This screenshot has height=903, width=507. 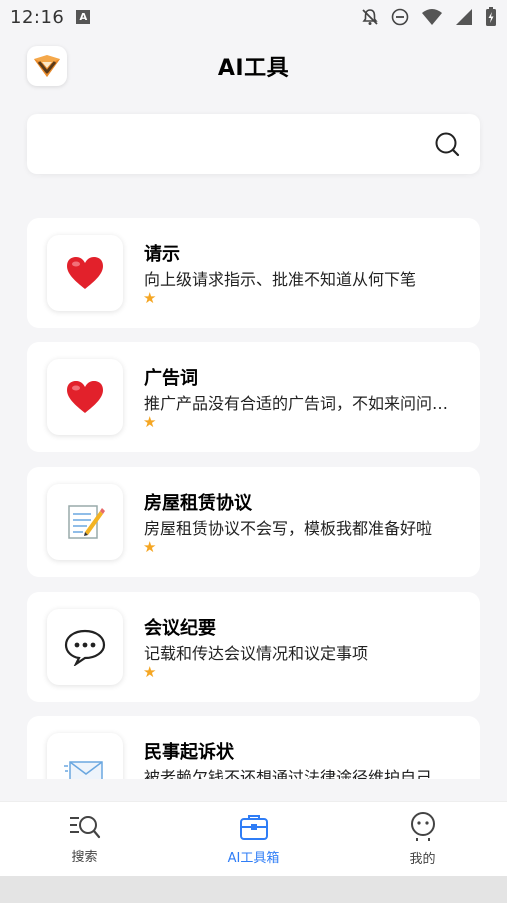 What do you see at coordinates (253, 747) in the screenshot?
I see `tool-card: 民事起诉状 被老赖欠钱不还想通过法律途径维护自己的权益 ★` at bounding box center [253, 747].